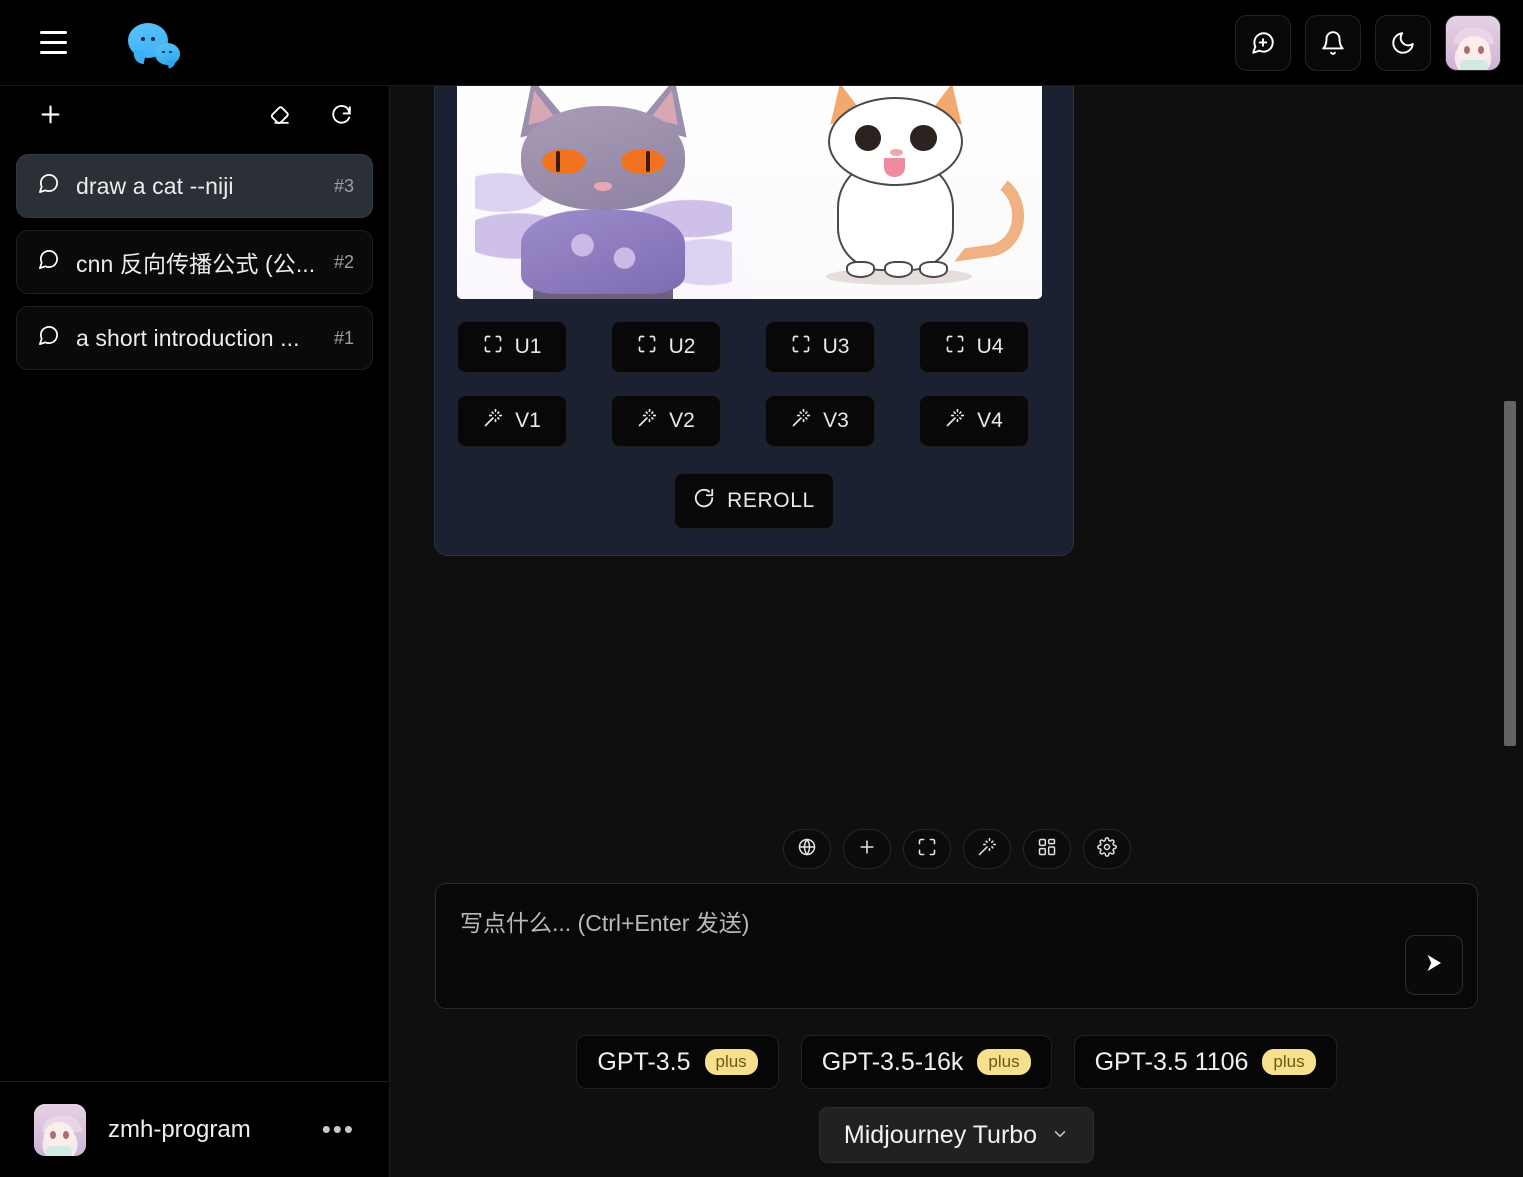 This screenshot has width=1523, height=1177. Describe the element at coordinates (155, 185) in the screenshot. I see `sidebar-item-title: draw a cat --niji` at that location.